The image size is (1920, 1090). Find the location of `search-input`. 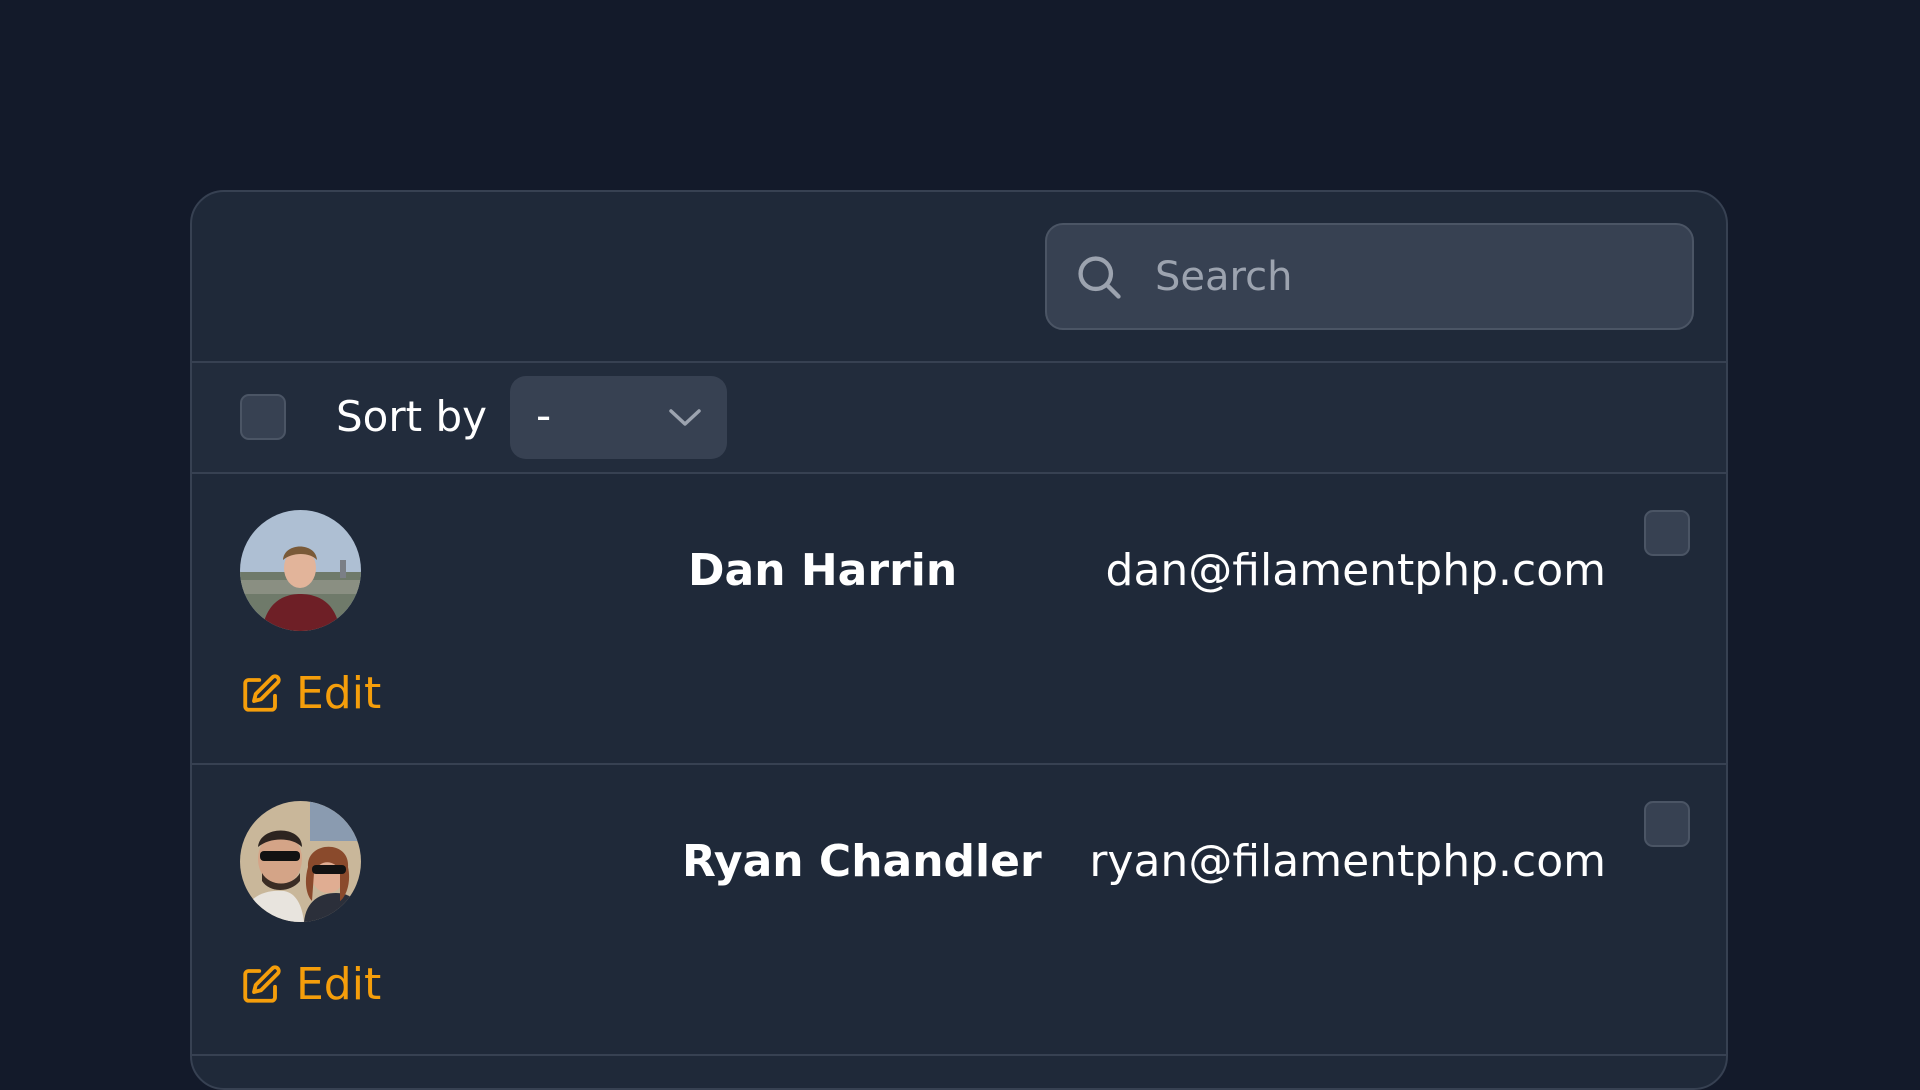

search-input is located at coordinates (1415, 276).